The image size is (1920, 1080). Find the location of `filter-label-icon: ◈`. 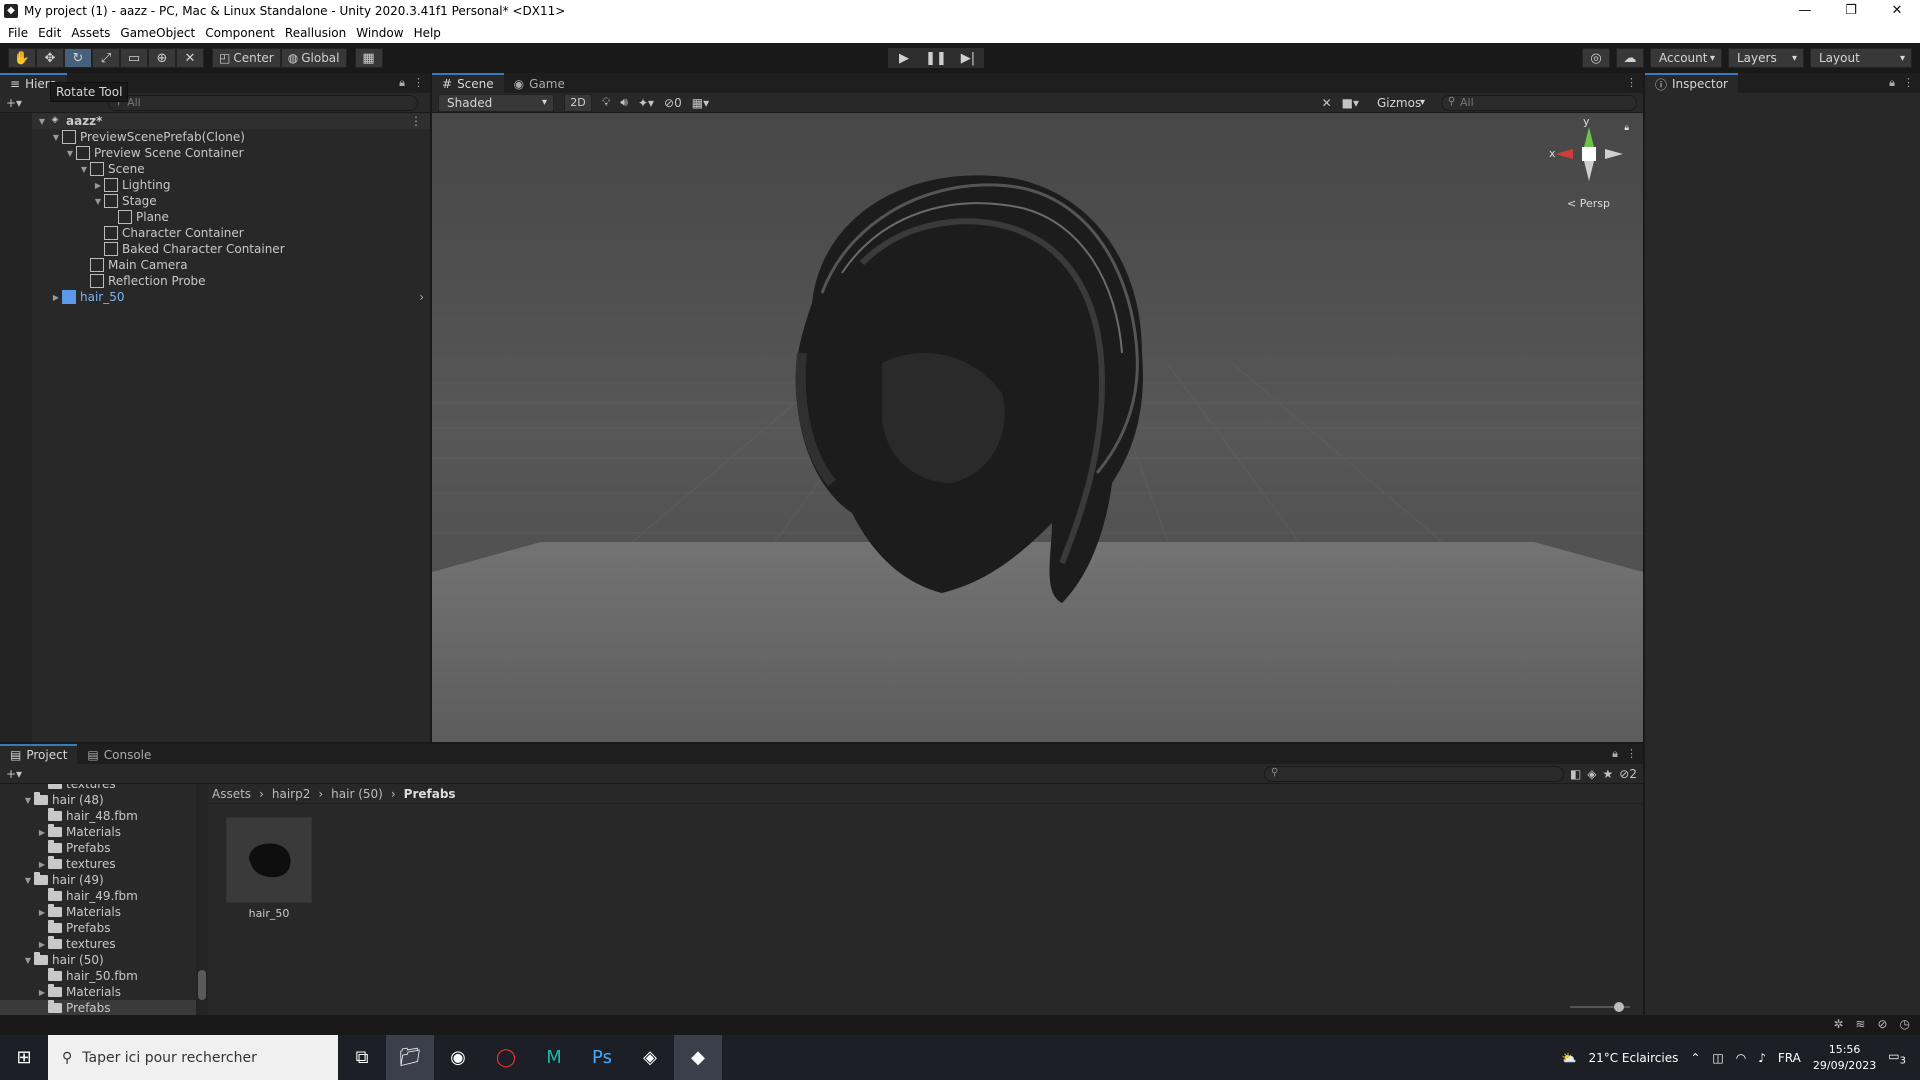

filter-label-icon: ◈ is located at coordinates (1591, 774).